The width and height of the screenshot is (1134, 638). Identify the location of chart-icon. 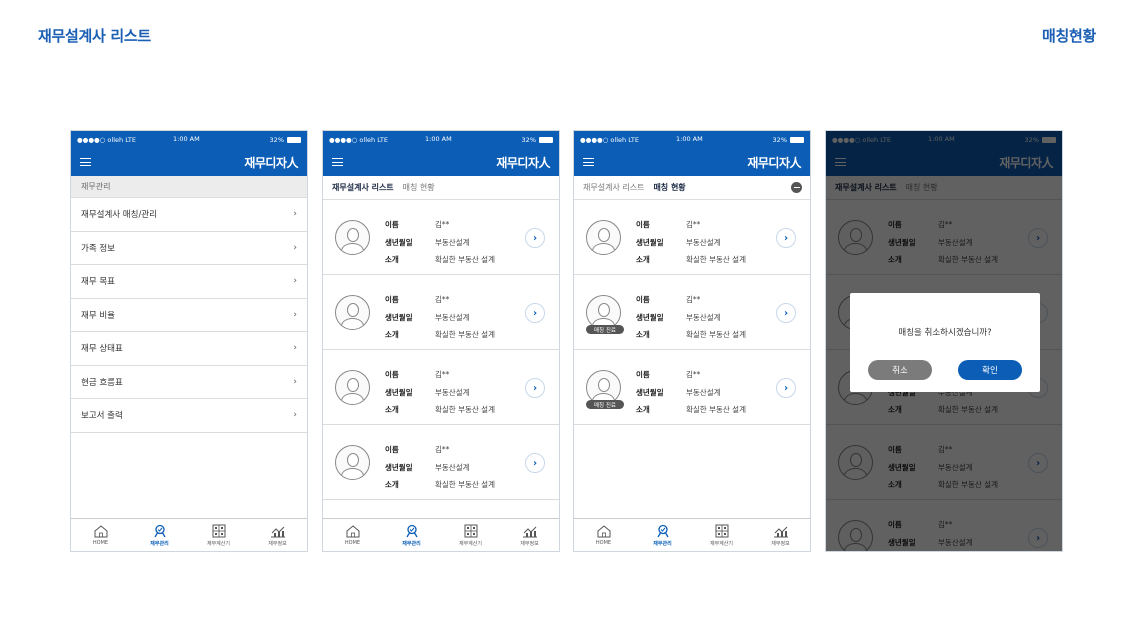
(277, 531).